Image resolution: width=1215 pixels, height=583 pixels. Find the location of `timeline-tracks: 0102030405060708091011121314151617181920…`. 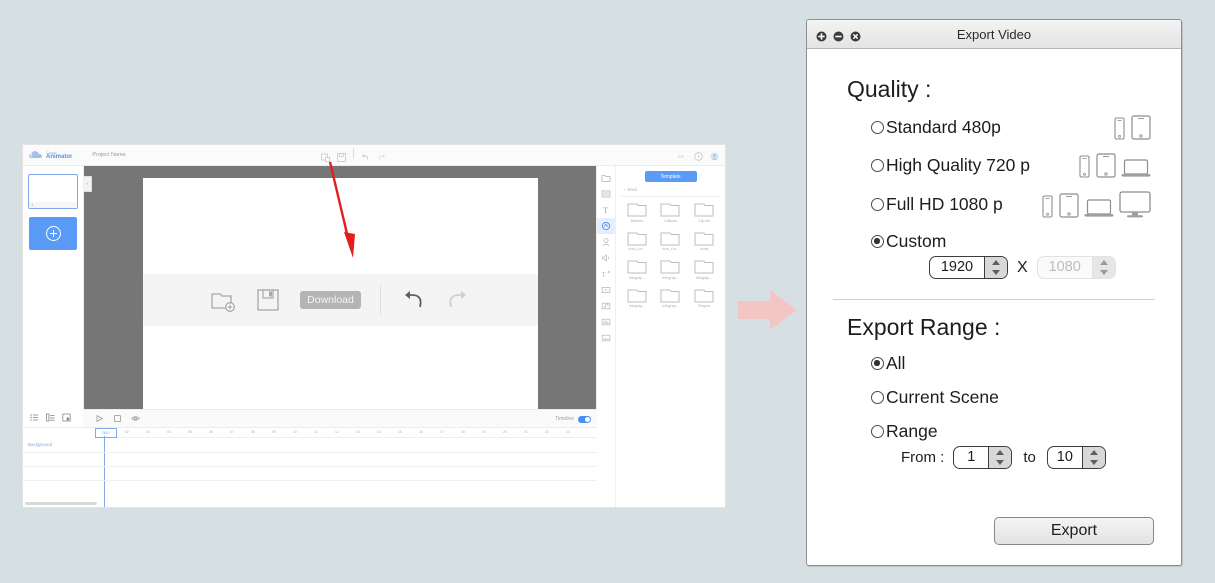

timeline-tracks: 0102030405060708091011121314151617181920… is located at coordinates (310, 467).